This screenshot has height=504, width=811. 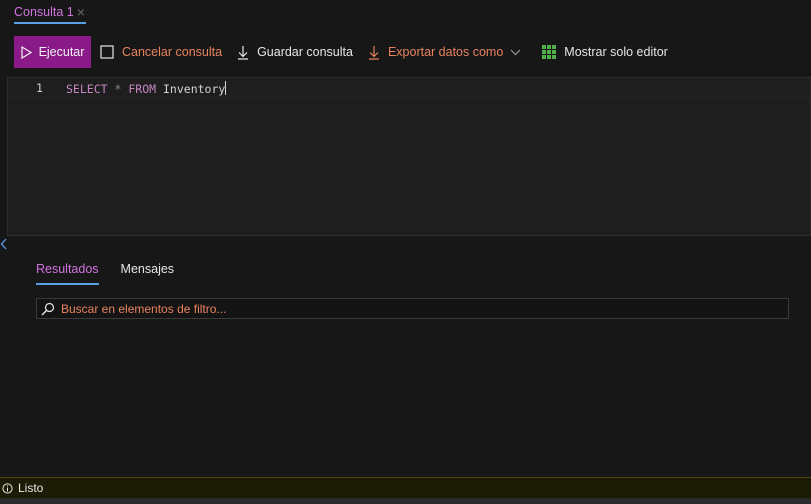 What do you see at coordinates (67, 269) in the screenshot?
I see `tab-resultados-label: Resultados` at bounding box center [67, 269].